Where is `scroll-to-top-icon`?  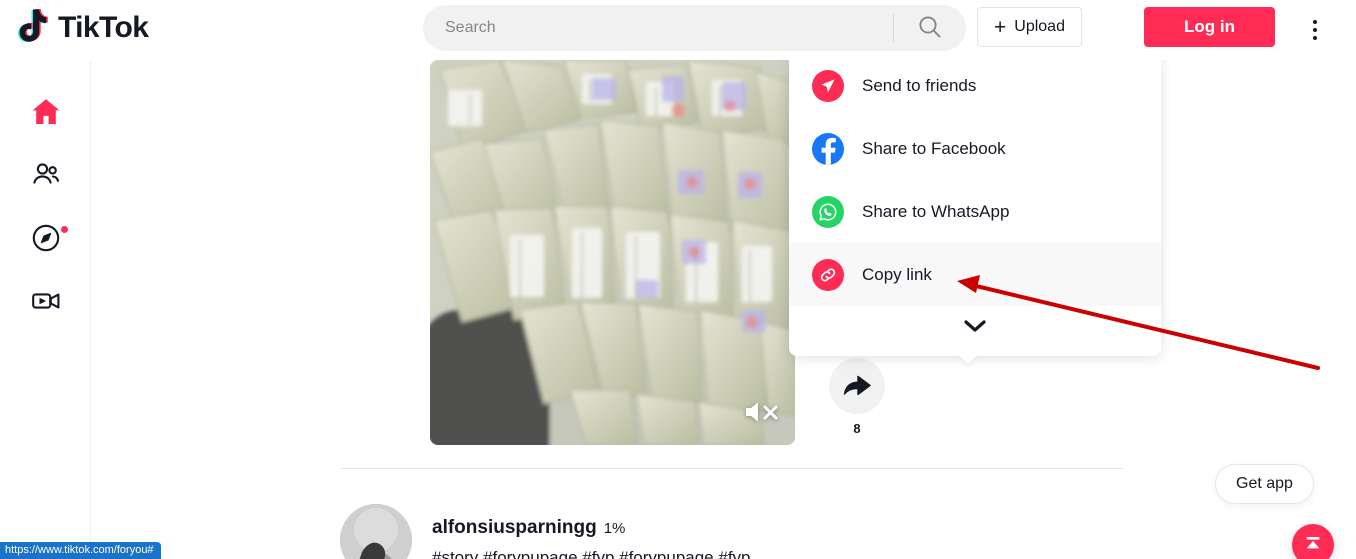 scroll-to-top-icon is located at coordinates (1313, 545).